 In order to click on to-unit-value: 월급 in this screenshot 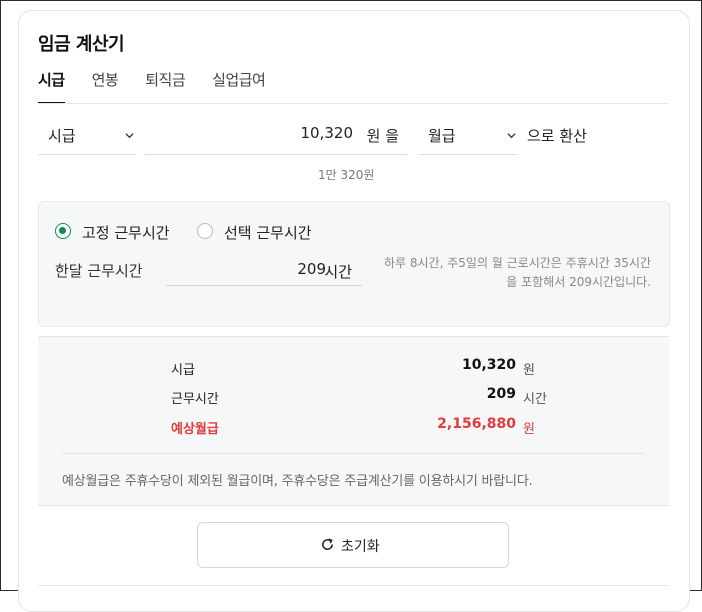, I will do `click(442, 136)`.